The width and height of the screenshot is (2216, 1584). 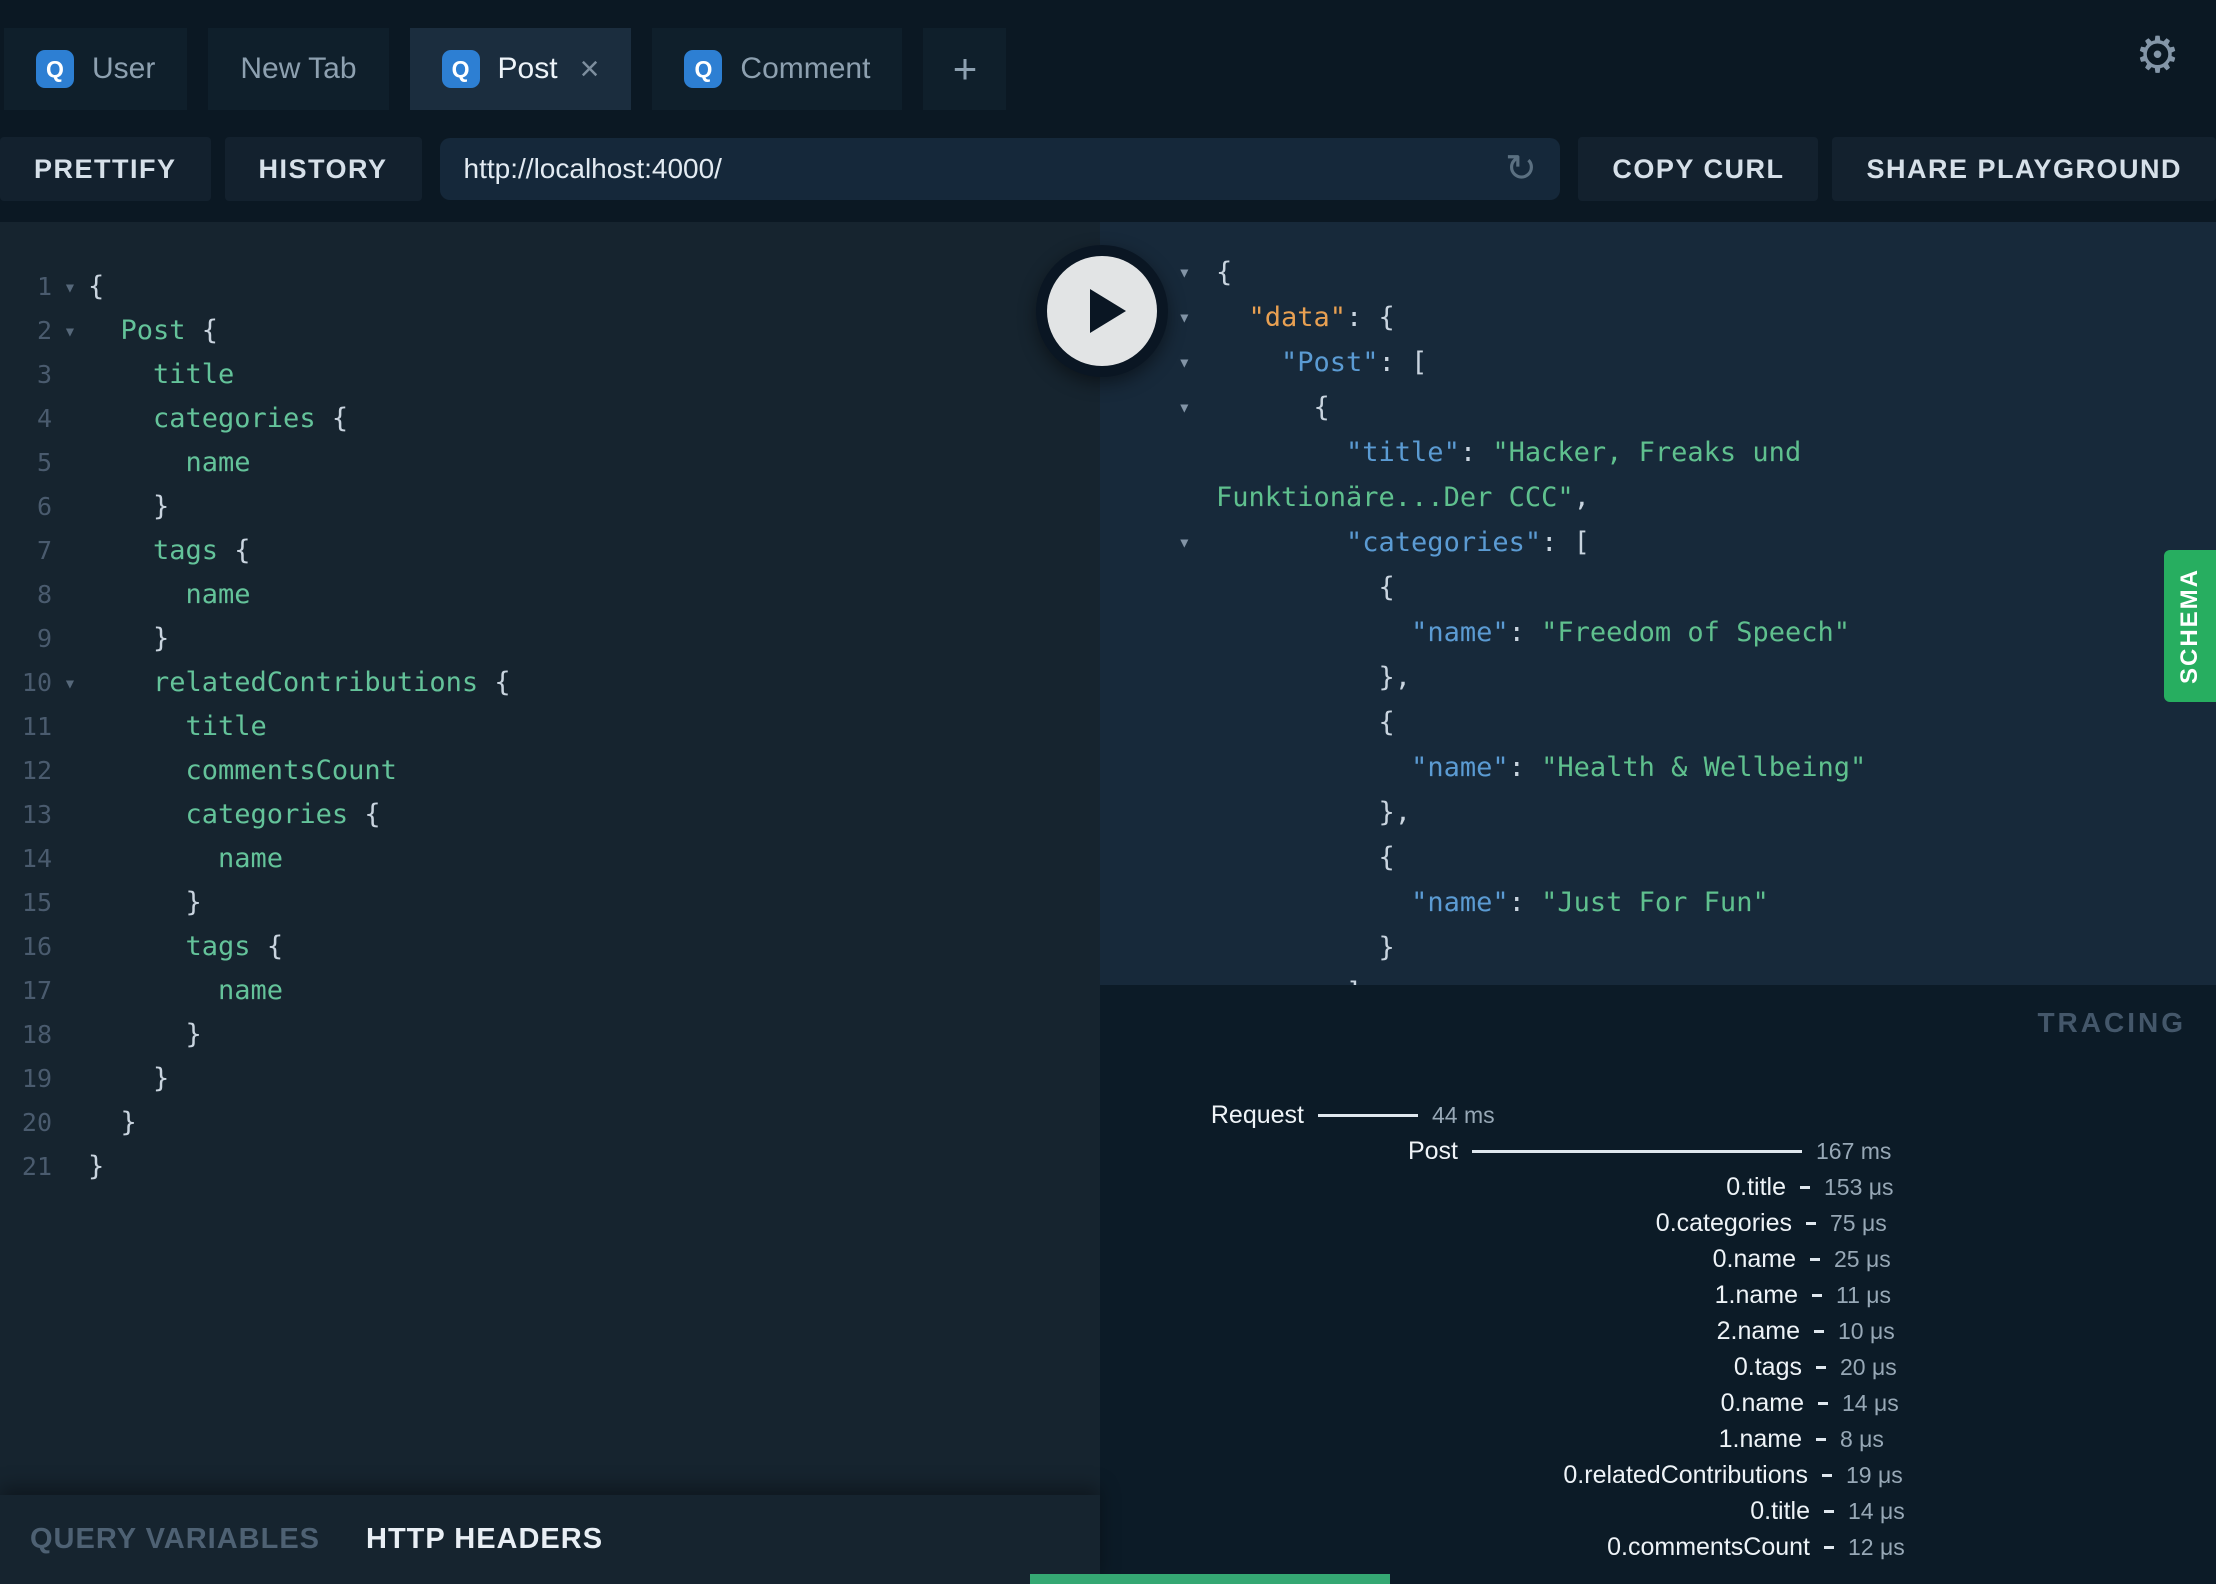 What do you see at coordinates (550, 683) in the screenshot?
I see `editor-line: 10 ▾ relatedContributions {` at bounding box center [550, 683].